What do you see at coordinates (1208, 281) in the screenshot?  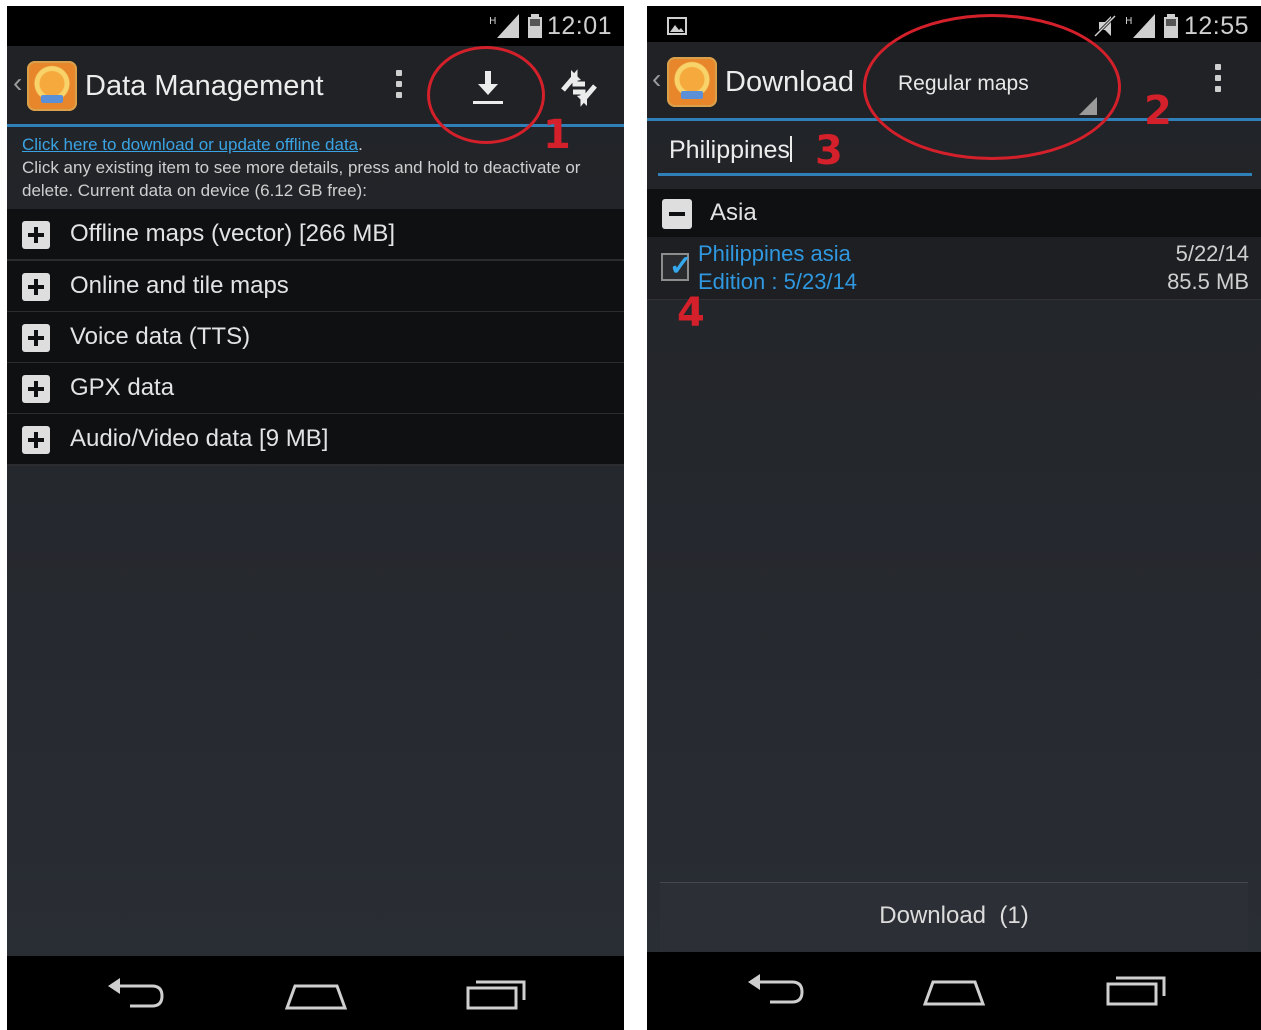 I see `item-size: 85.5 MB` at bounding box center [1208, 281].